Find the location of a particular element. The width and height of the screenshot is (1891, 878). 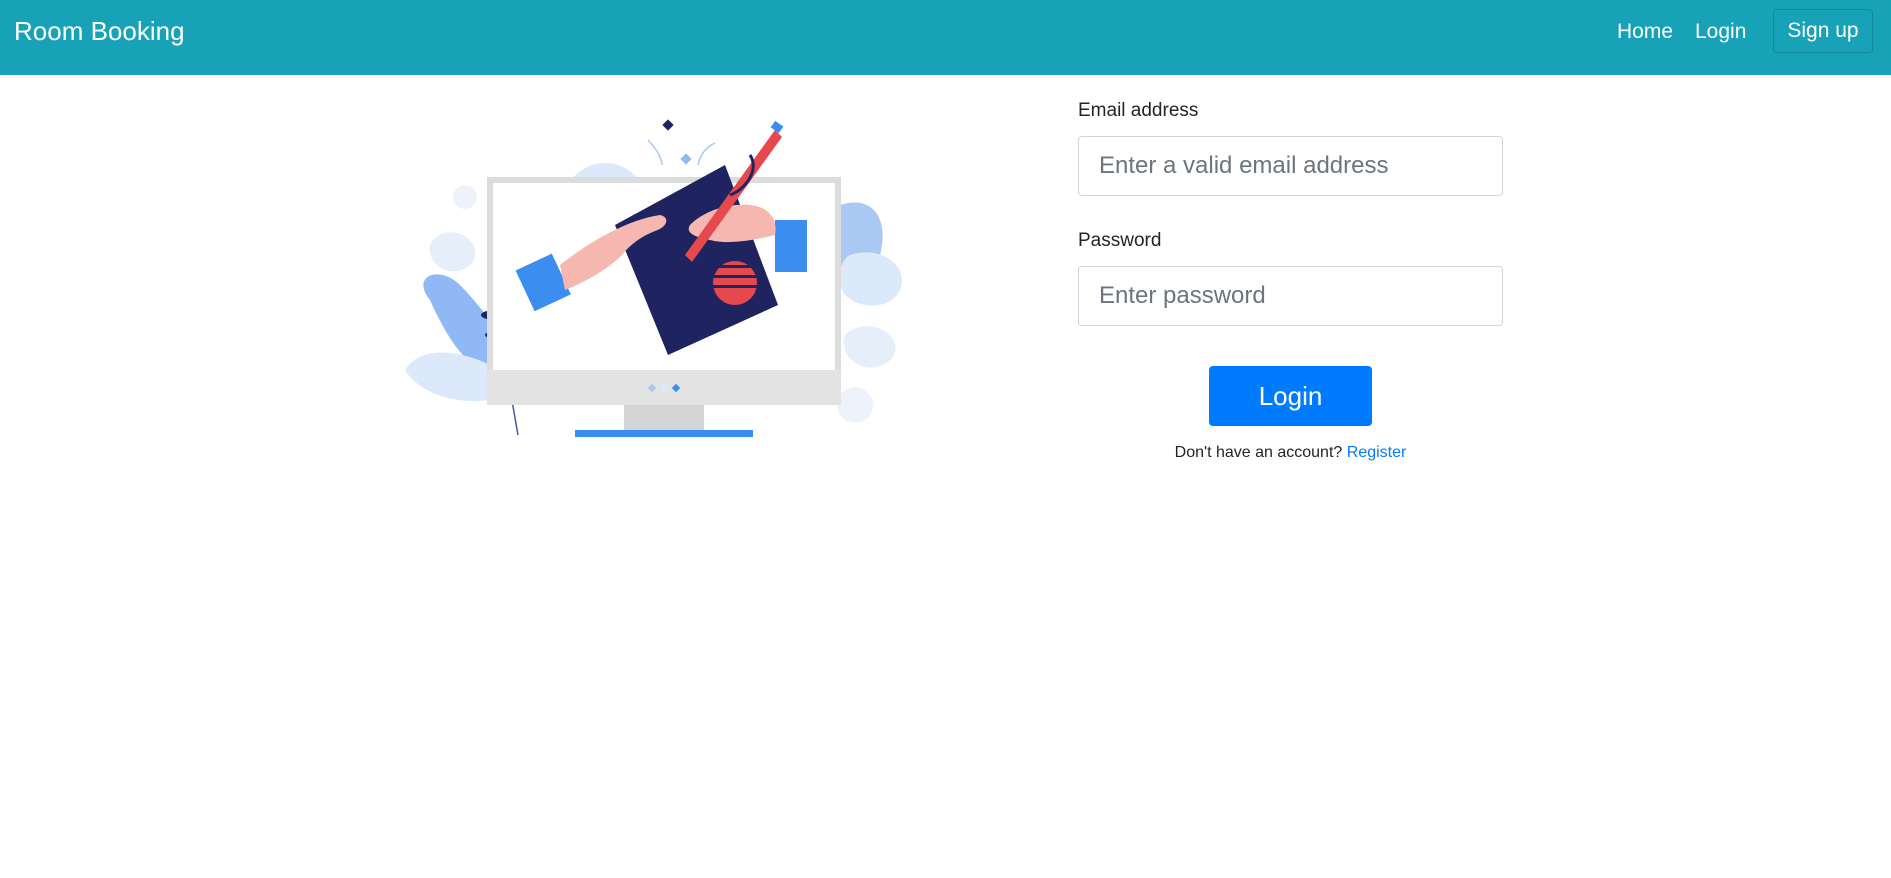

nav-login-link: Login is located at coordinates (1720, 32).